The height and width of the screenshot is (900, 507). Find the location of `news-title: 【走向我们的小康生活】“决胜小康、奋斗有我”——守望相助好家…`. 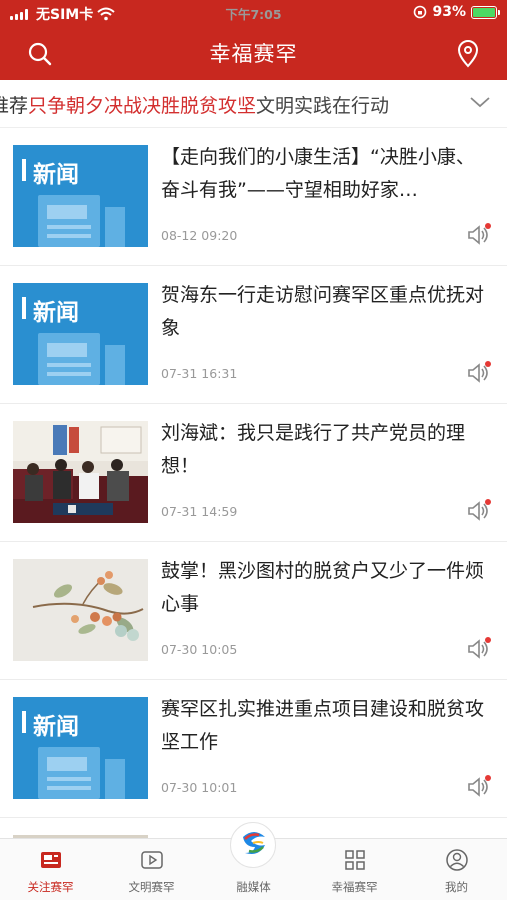

news-title: 【走向我们的小康生活】“决胜小康、奋斗有我”——守望相助好家… is located at coordinates (318, 173).